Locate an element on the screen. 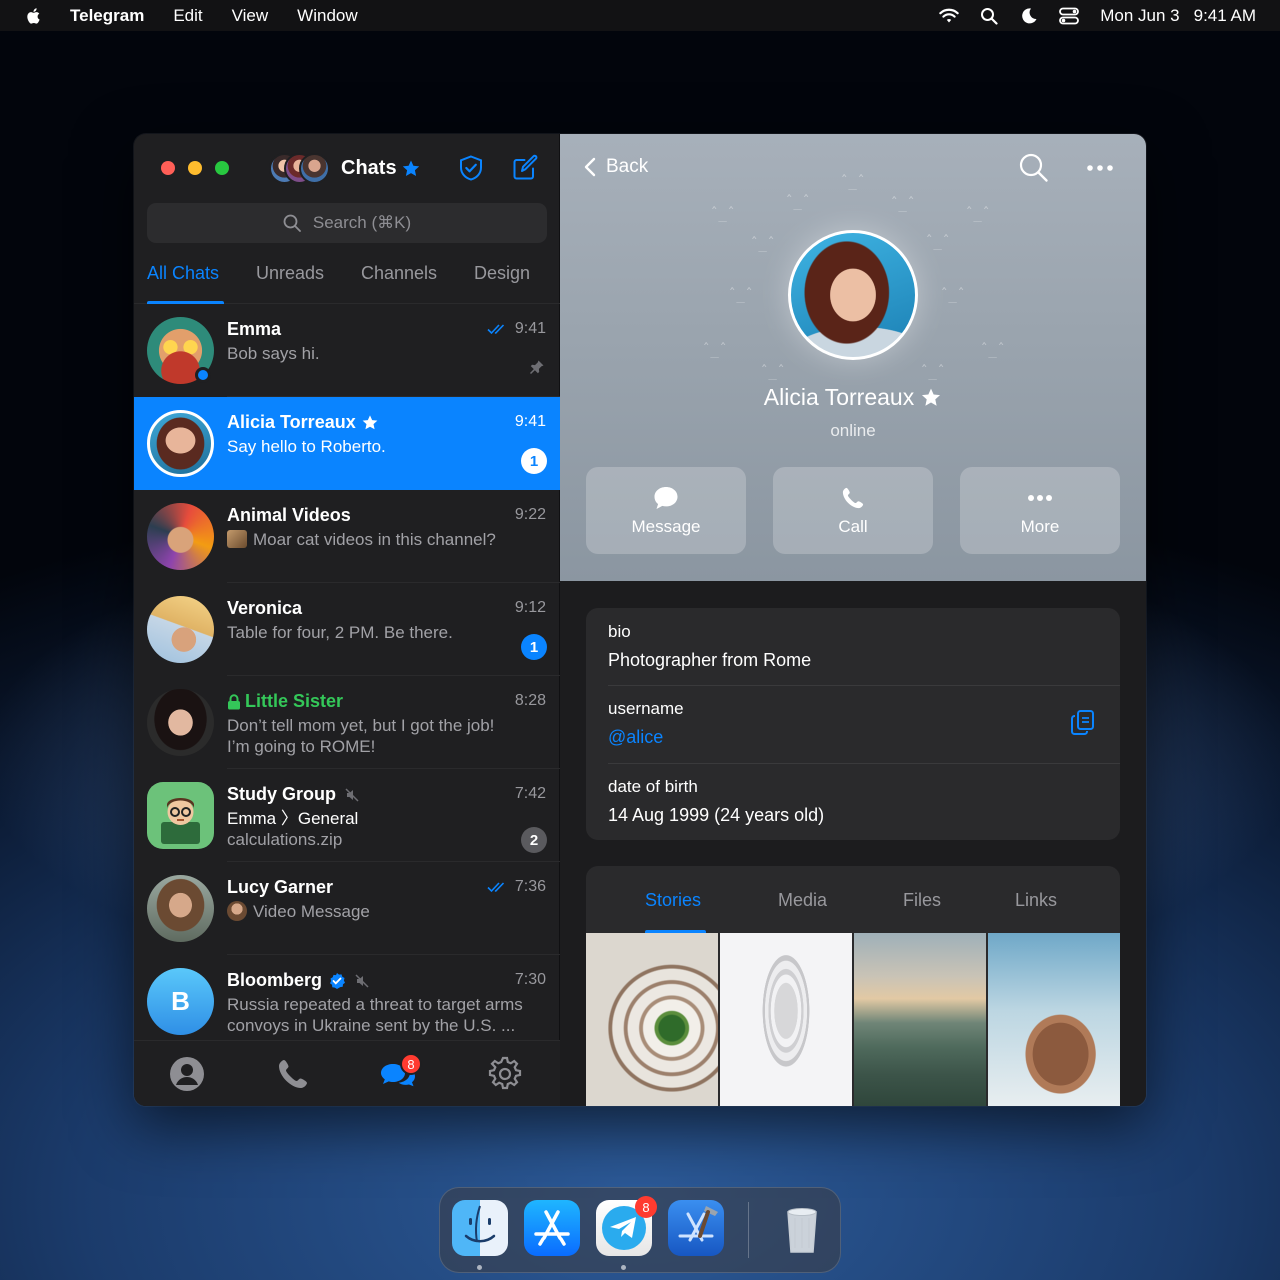  menubar-date: Mon Jun 3 is located at coordinates (1139, 16).